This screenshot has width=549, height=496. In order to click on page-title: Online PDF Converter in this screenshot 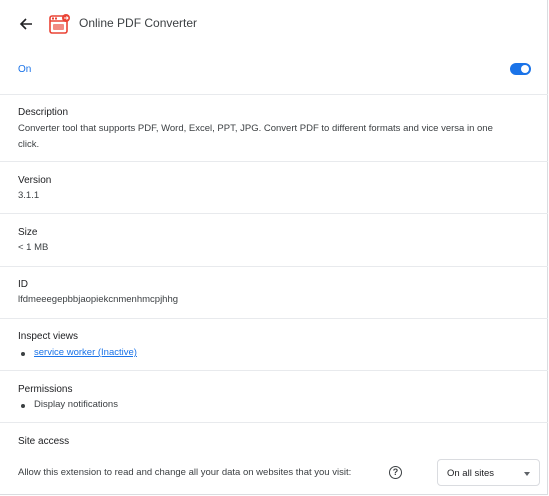, I will do `click(138, 23)`.